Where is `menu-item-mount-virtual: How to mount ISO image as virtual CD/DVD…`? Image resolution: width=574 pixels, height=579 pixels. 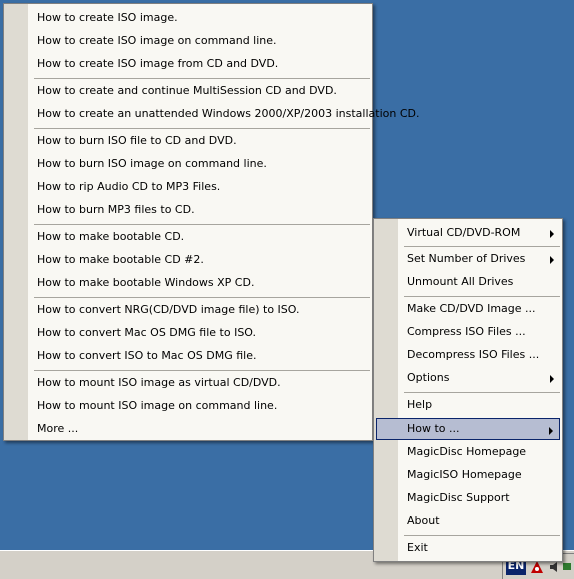
menu-item-mount-virtual: How to mount ISO image as virtual CD/DVD… is located at coordinates (188, 383).